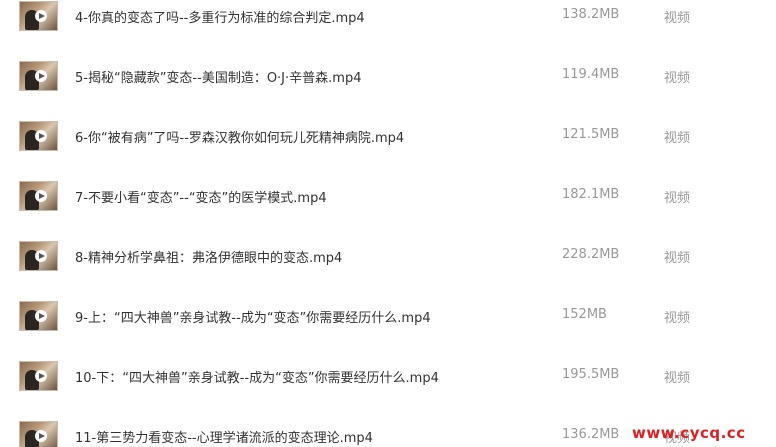 Image resolution: width=776 pixels, height=447 pixels. Describe the element at coordinates (584, 314) in the screenshot. I see `file-size: 152MB` at that location.